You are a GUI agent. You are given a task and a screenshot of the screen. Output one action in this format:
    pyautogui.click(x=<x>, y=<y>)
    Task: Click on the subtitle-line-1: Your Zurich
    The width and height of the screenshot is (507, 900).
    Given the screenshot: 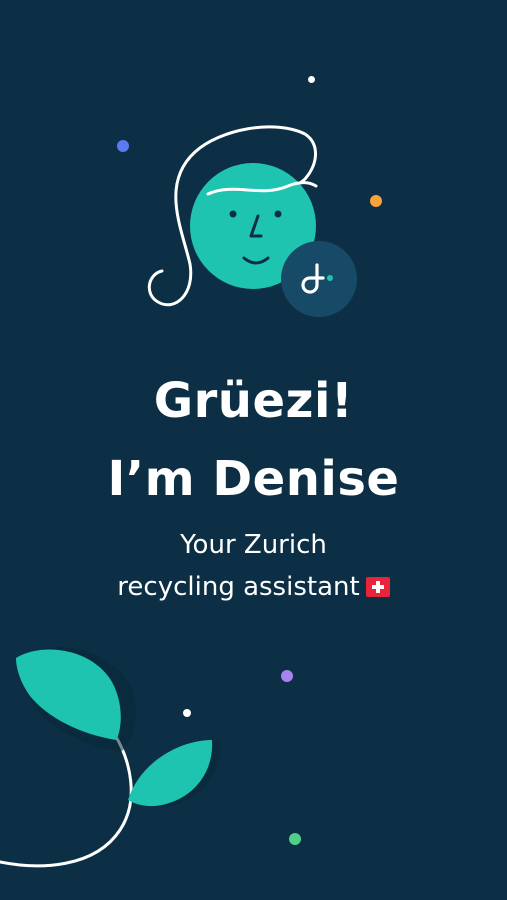 What is the action you would take?
    pyautogui.click(x=253, y=545)
    